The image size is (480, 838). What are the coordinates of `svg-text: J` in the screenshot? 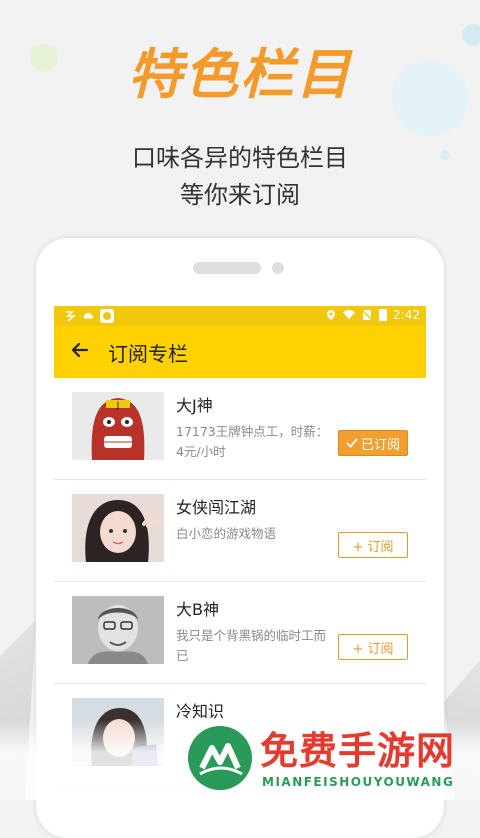 It's located at (118, 406).